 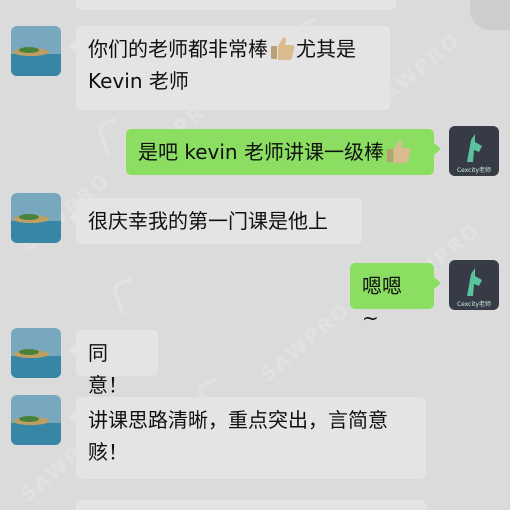 I want to click on message-text-line: 讲课思路清晰，重点突出，言简意, so click(x=238, y=420).